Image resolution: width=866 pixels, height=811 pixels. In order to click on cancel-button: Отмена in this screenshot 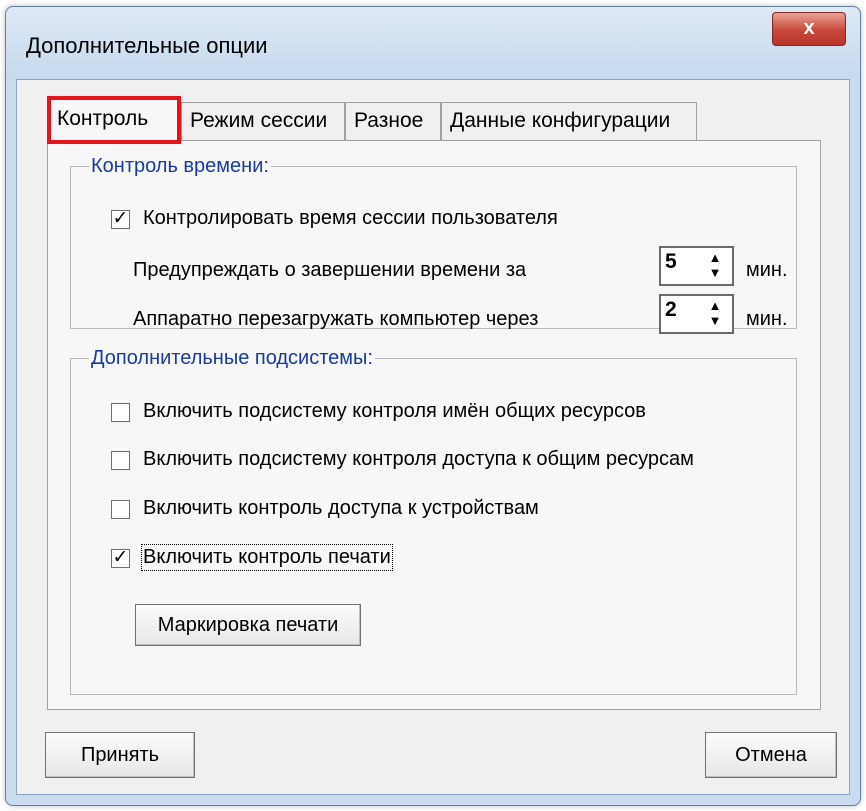, I will do `click(771, 755)`.